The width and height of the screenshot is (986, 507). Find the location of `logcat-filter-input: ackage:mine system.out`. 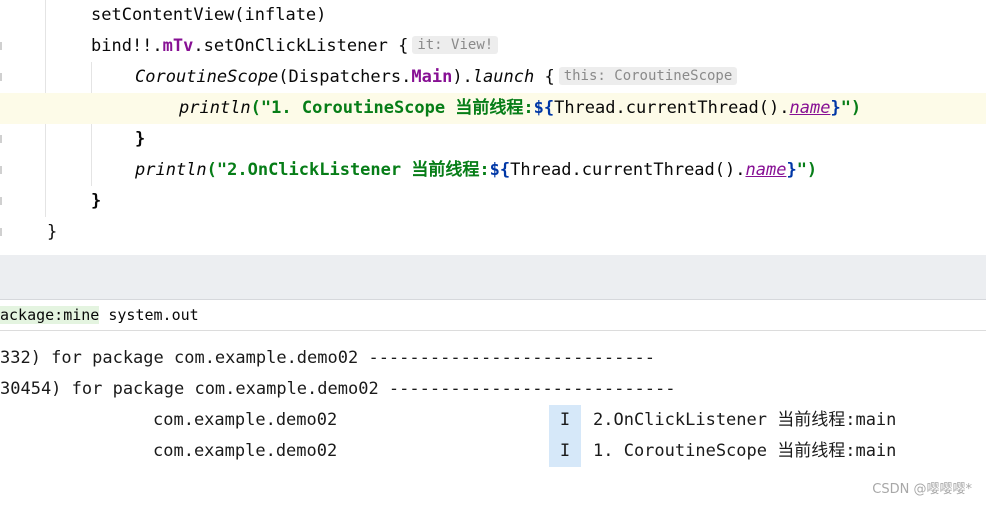

logcat-filter-input: ackage:mine system.out is located at coordinates (99, 315).